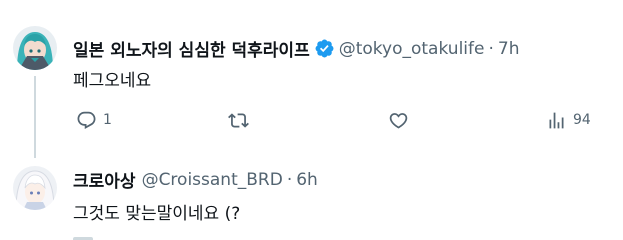  Describe the element at coordinates (104, 179) in the screenshot. I see `display-name: 크로아상` at that location.